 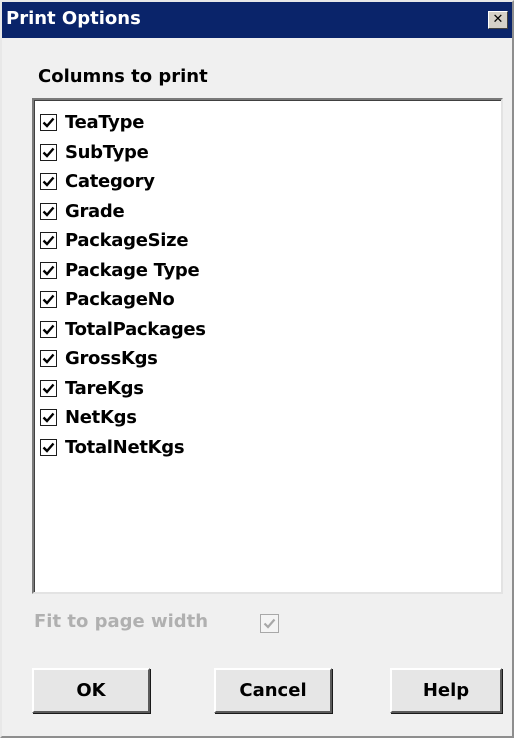 What do you see at coordinates (135, 329) in the screenshot?
I see `column-label: TotalPackages` at bounding box center [135, 329].